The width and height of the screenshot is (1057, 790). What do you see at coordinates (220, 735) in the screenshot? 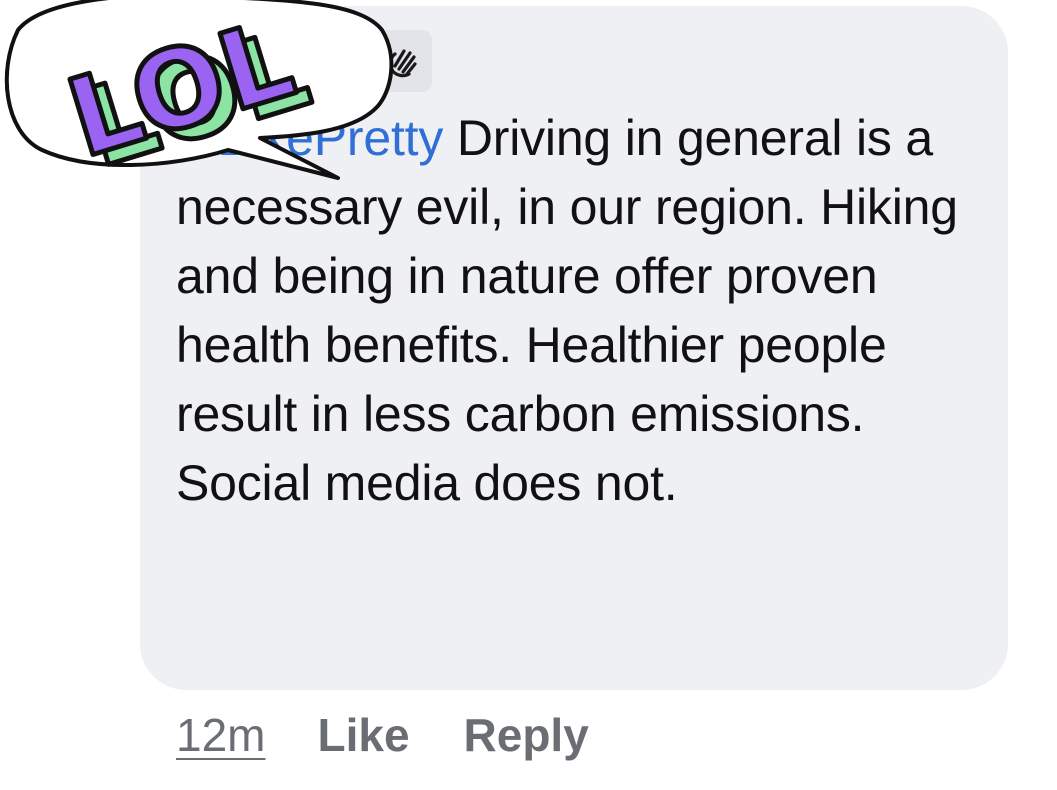
I see `comment-timestamp: 12m` at bounding box center [220, 735].